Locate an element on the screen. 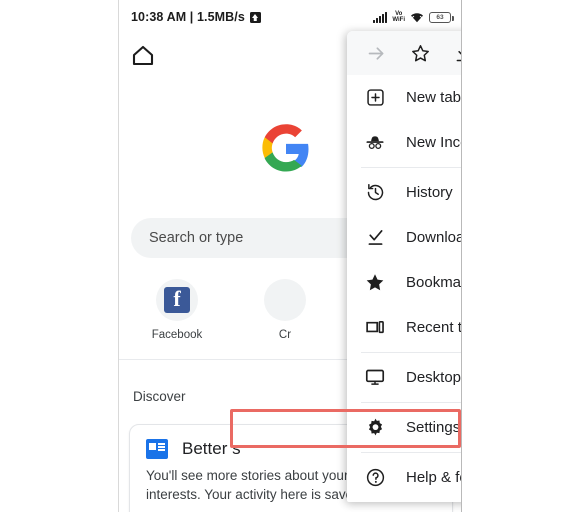 This screenshot has width=580, height=512. shortcut-tile-label: Cr is located at coordinates (285, 335).